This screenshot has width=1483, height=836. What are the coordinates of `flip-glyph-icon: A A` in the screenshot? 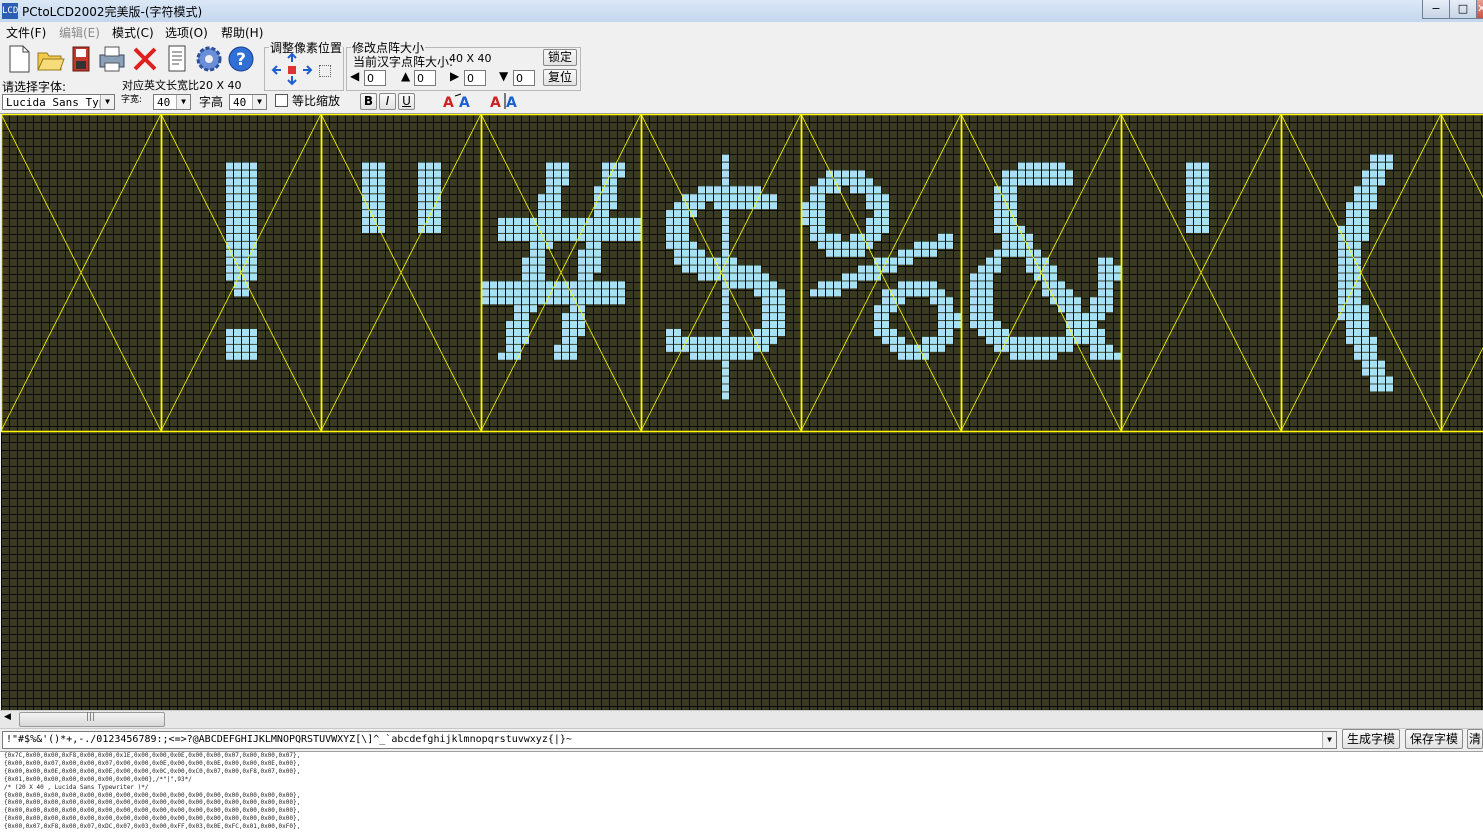 It's located at (506, 101).